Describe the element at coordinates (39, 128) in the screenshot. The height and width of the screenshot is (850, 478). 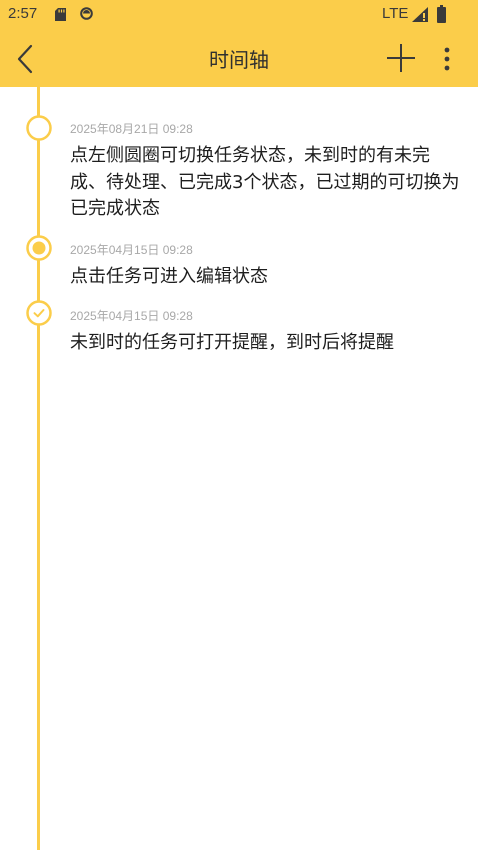
I see `empty-circle-icon` at that location.